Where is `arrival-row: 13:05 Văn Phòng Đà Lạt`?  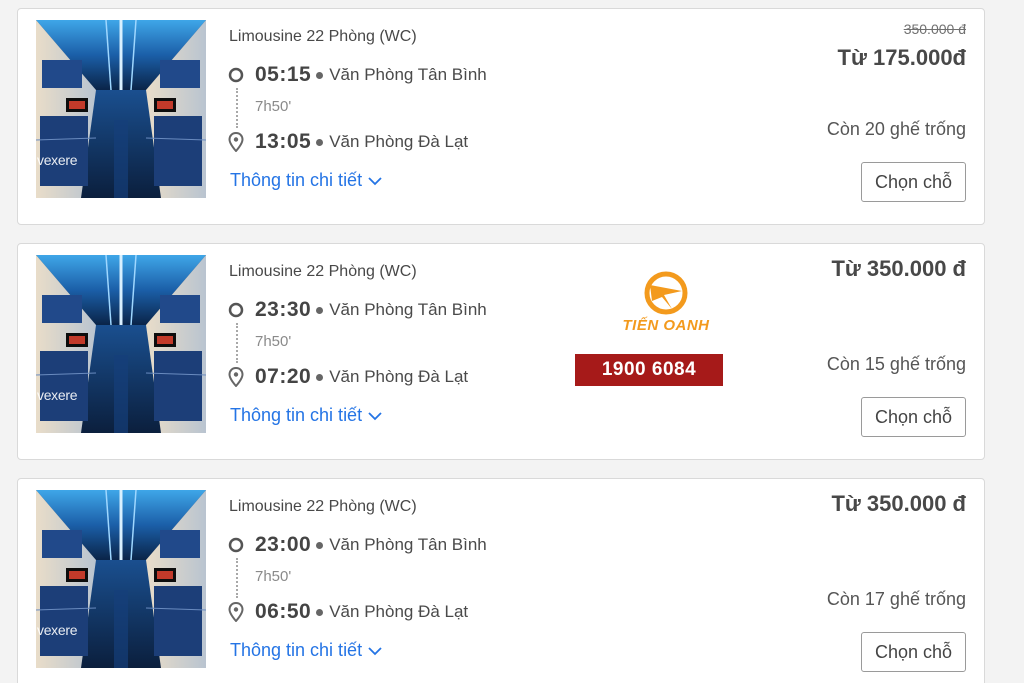
arrival-row: 13:05 Văn Phòng Đà Lạt is located at coordinates (347, 142).